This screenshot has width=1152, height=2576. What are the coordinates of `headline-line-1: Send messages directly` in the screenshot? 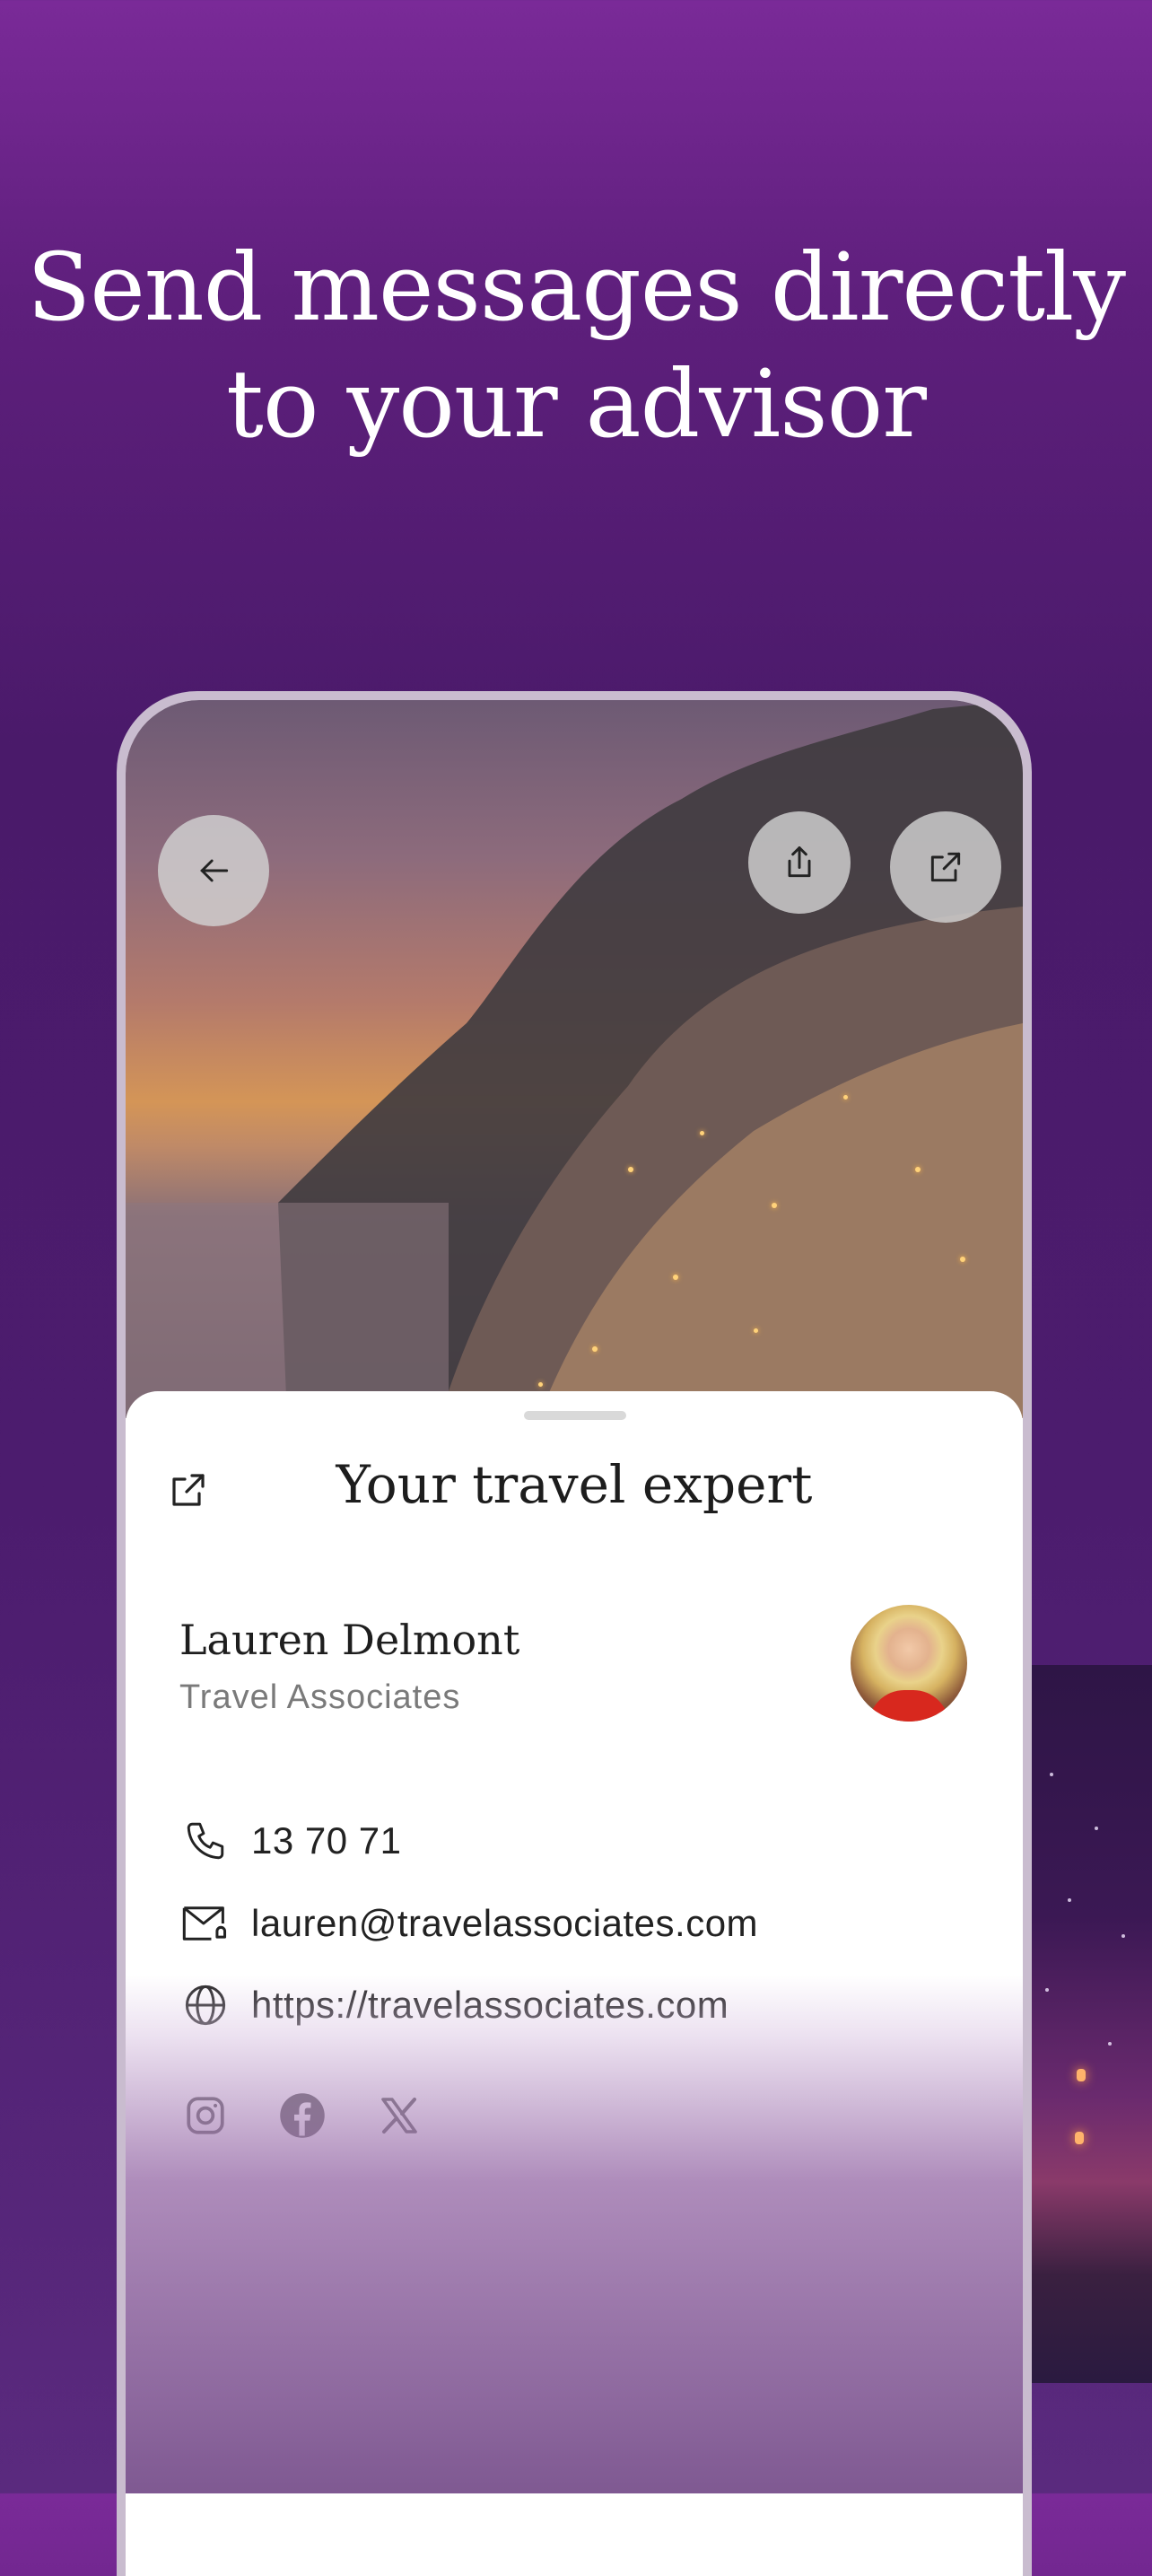 It's located at (576, 287).